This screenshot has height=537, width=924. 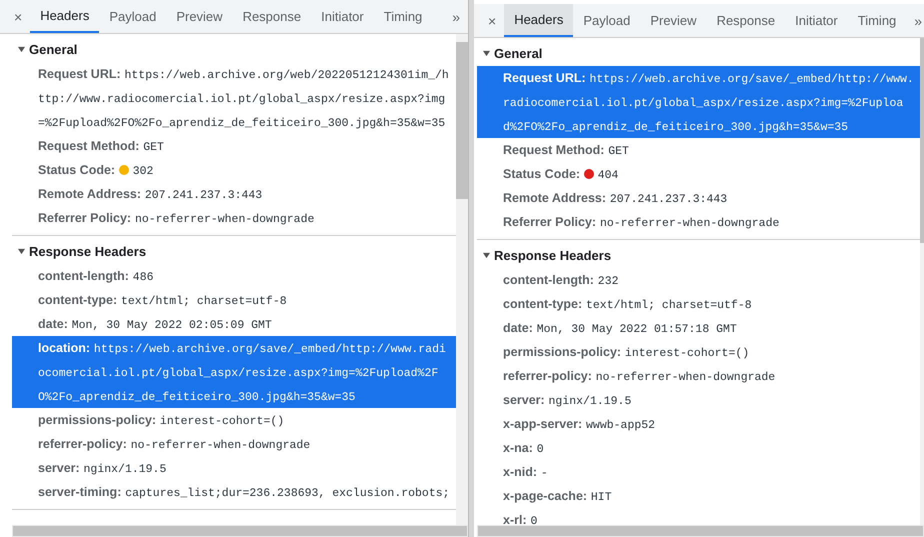 What do you see at coordinates (620, 328) in the screenshot?
I see `header-text: date: Mon, 30 May 2022 01:57:18 GMT` at bounding box center [620, 328].